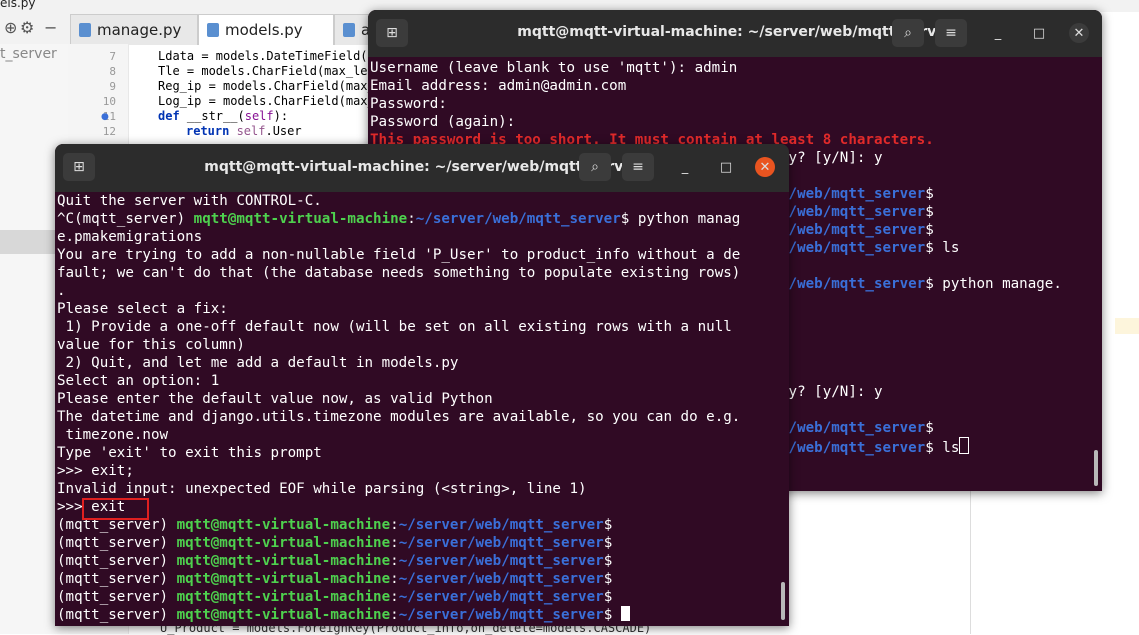 The width and height of the screenshot is (1139, 635). Describe the element at coordinates (266, 71) in the screenshot. I see `code-line: Tle = models.CharField(max_len` at that location.